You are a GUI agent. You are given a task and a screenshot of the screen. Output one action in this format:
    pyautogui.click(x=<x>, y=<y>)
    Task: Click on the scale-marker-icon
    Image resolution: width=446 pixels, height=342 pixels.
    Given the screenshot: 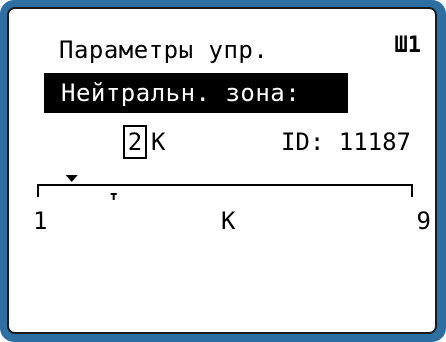 What is the action you would take?
    pyautogui.click(x=71, y=178)
    